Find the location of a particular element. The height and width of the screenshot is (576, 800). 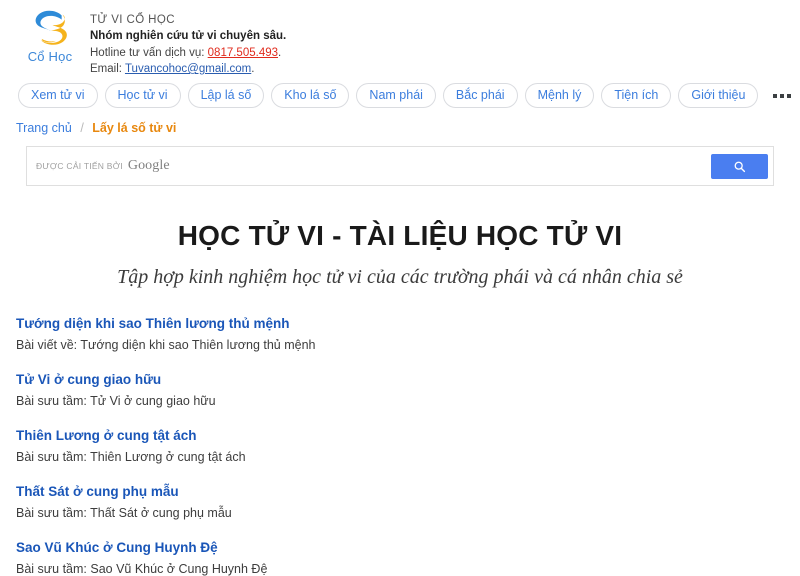

hotline-suffix: . is located at coordinates (280, 52).